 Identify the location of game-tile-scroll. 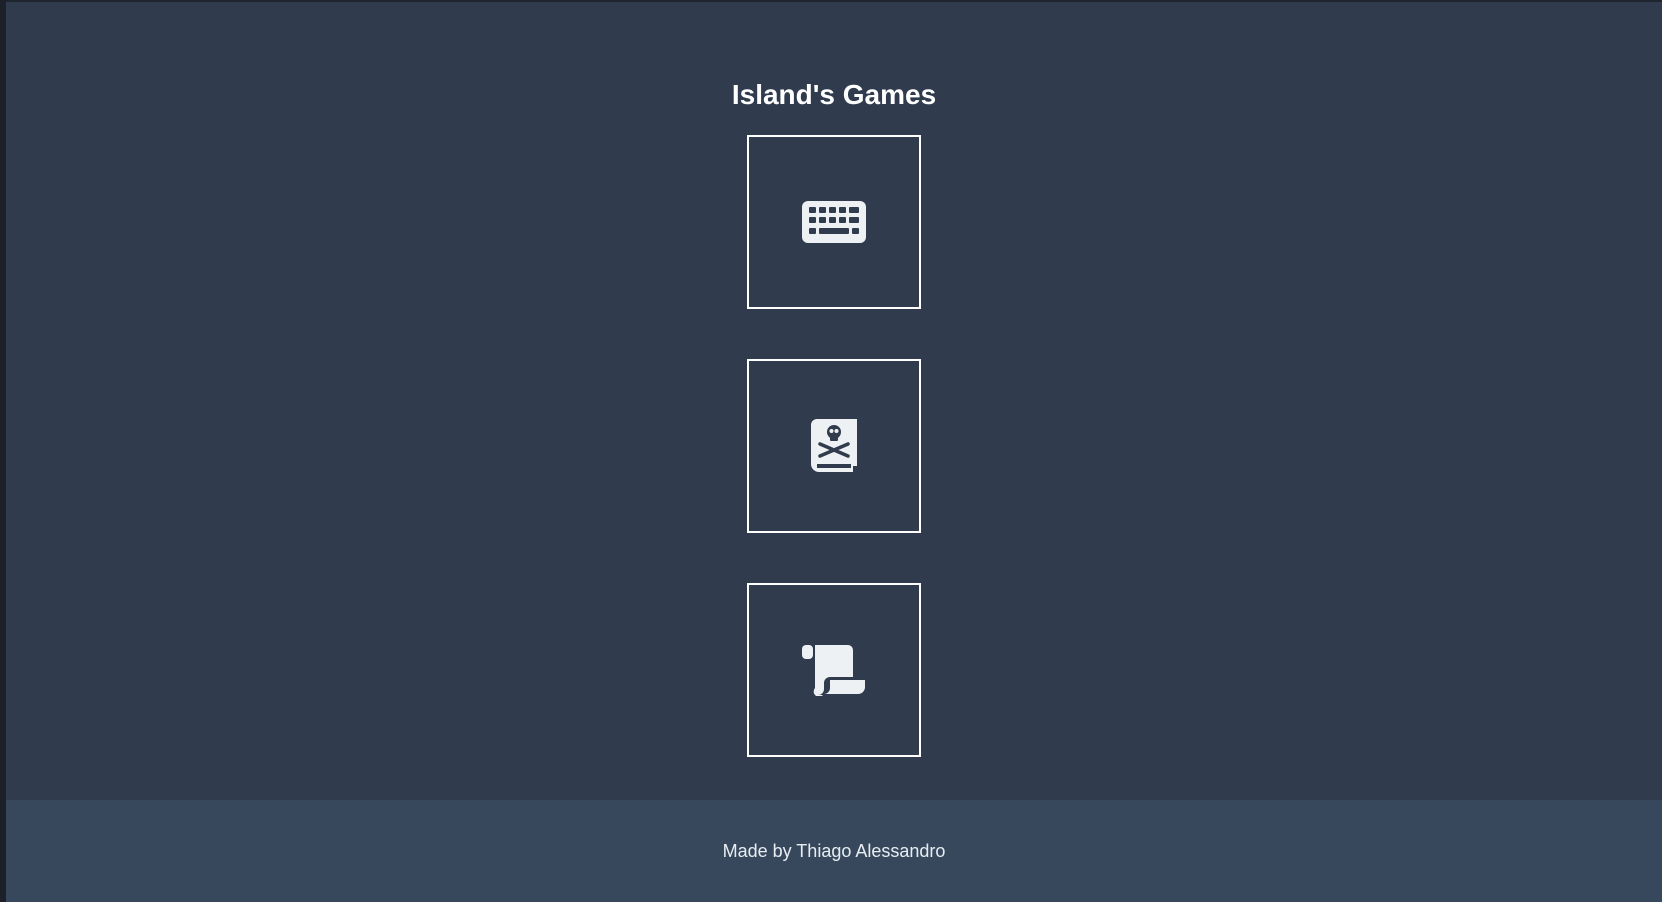
(834, 670).